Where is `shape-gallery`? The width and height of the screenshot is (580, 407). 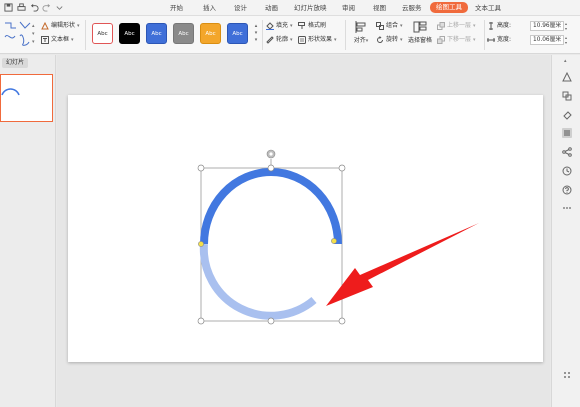
shape-gallery is located at coordinates (18, 34).